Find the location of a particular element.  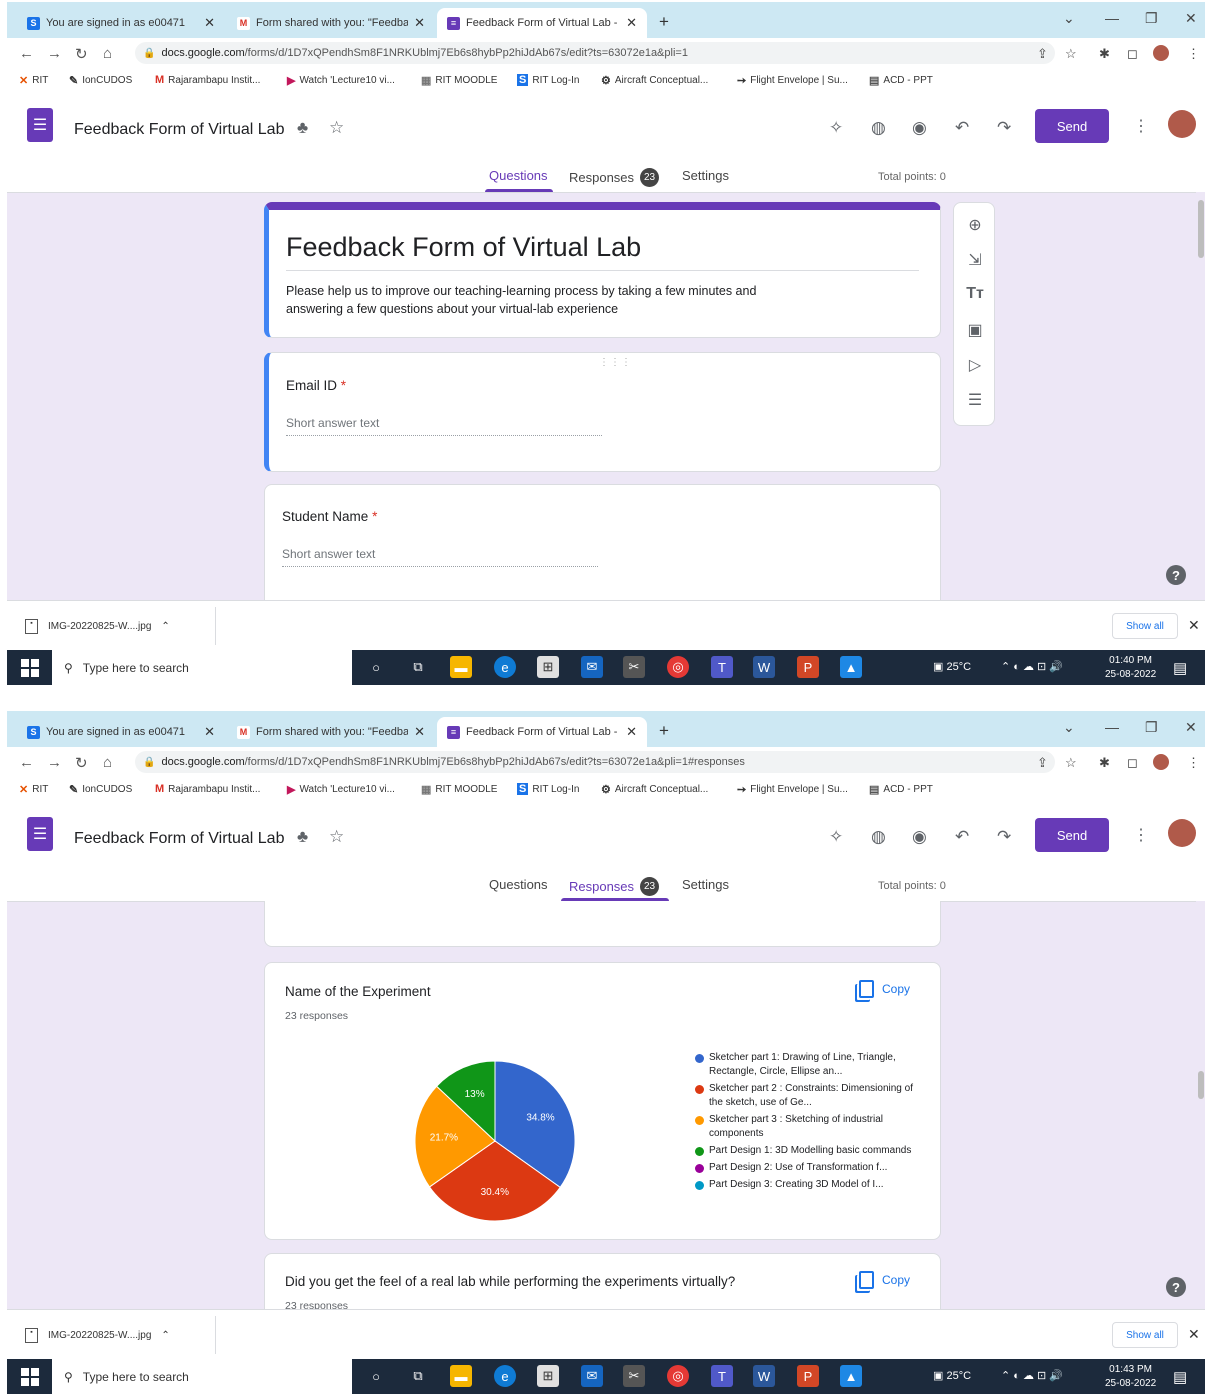

preview-eye-icon: ◉ is located at coordinates (919, 128).